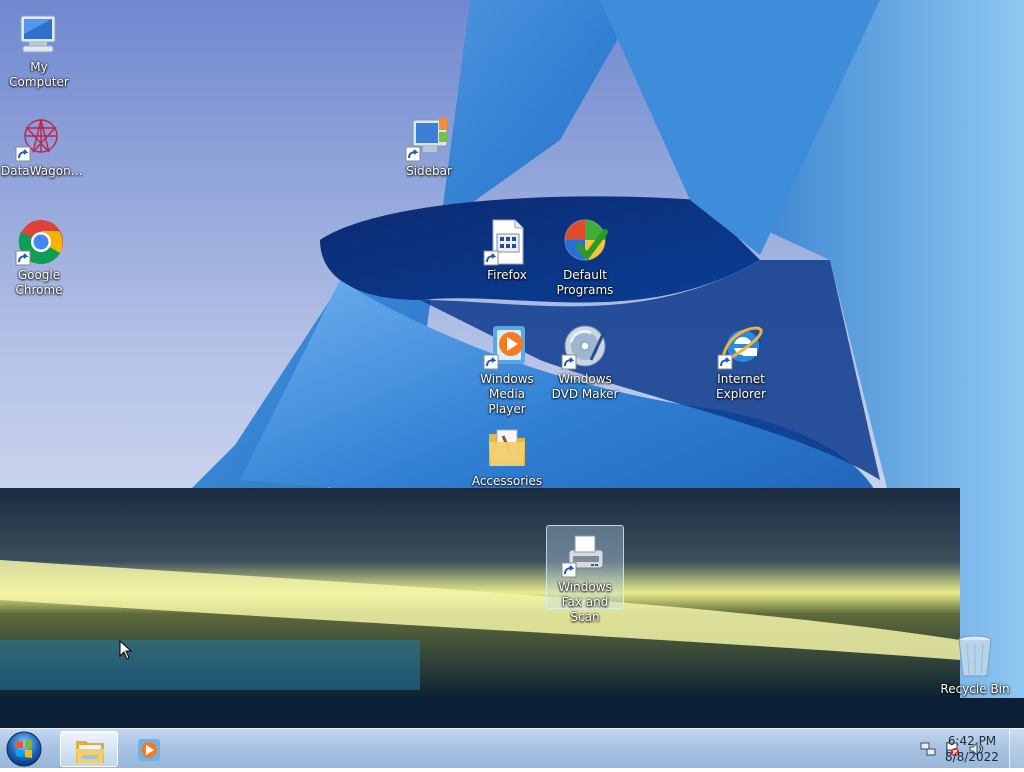 This screenshot has width=1024, height=772. I want to click on desktop-icon-windows-dvd-maker: Windows DVD Maker, so click(585, 361).